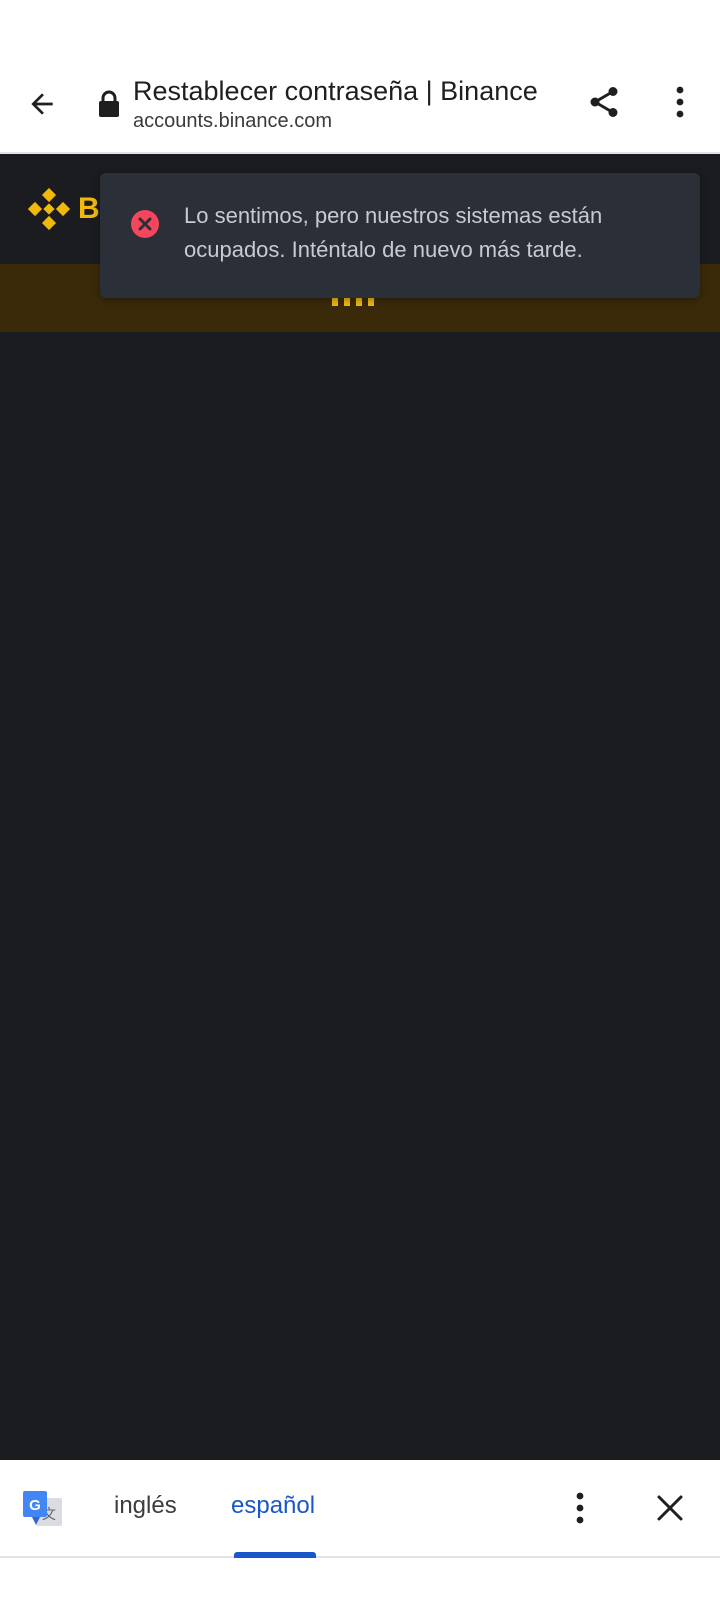  What do you see at coordinates (89, 208) in the screenshot?
I see `logo-text: B` at bounding box center [89, 208].